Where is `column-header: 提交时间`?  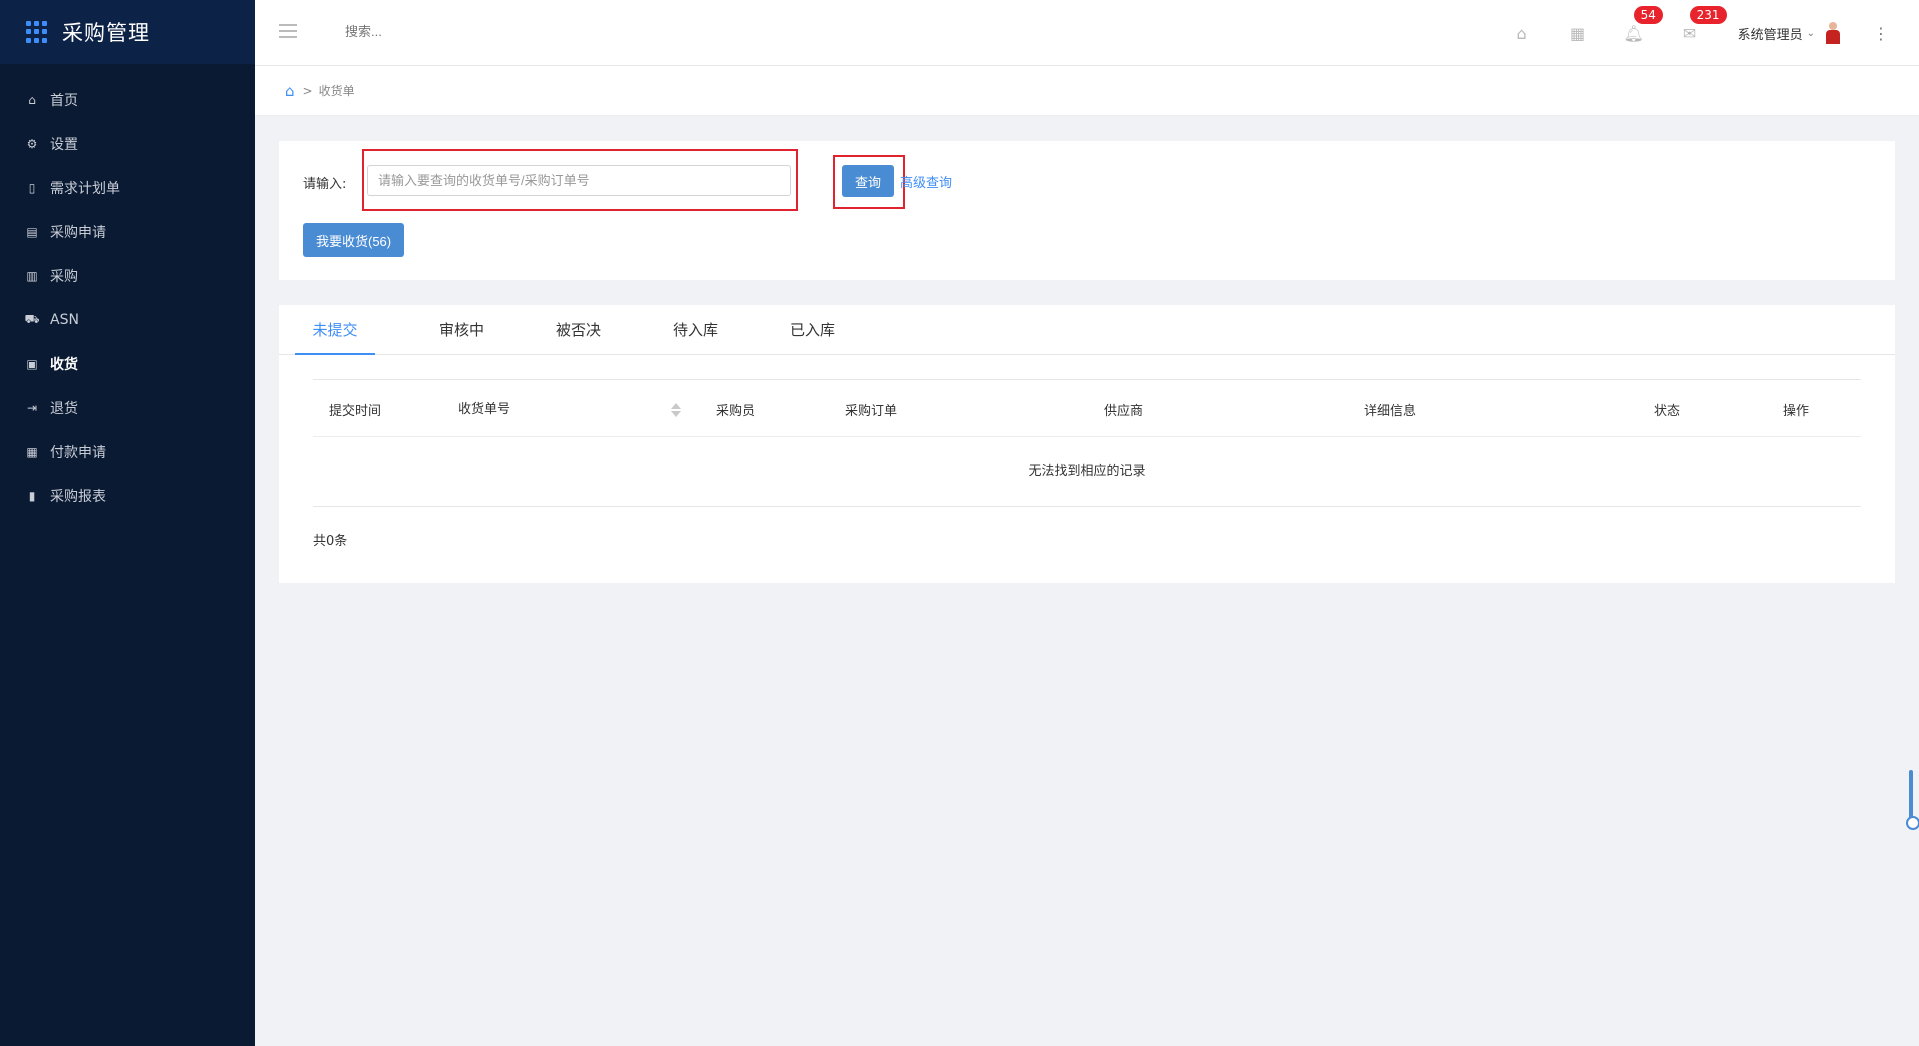 column-header: 提交时间 is located at coordinates (355, 409).